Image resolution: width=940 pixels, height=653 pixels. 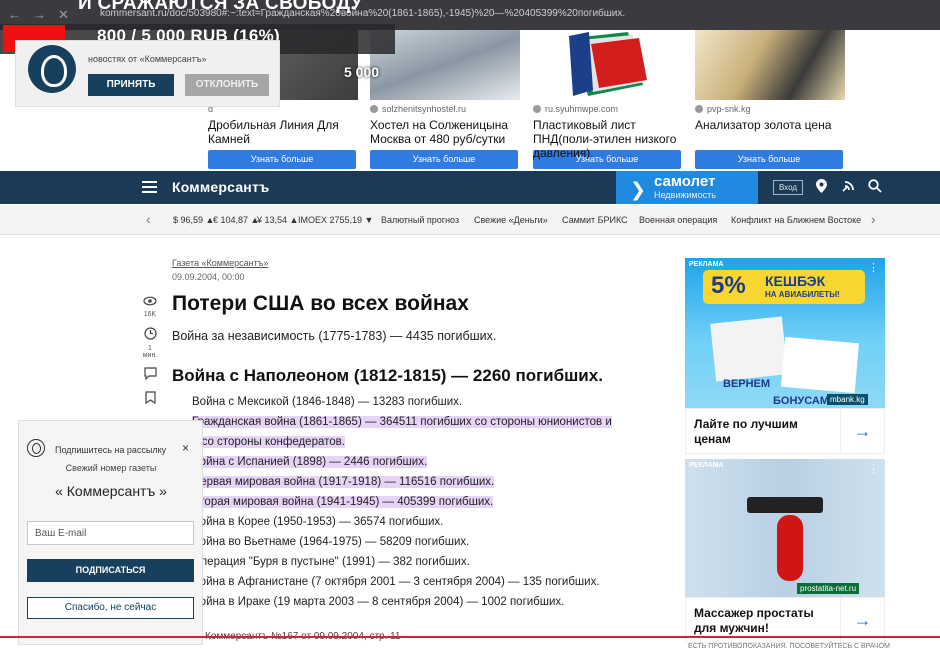 I want to click on eur-rate: € 104,87 ▲, so click(x=236, y=220).